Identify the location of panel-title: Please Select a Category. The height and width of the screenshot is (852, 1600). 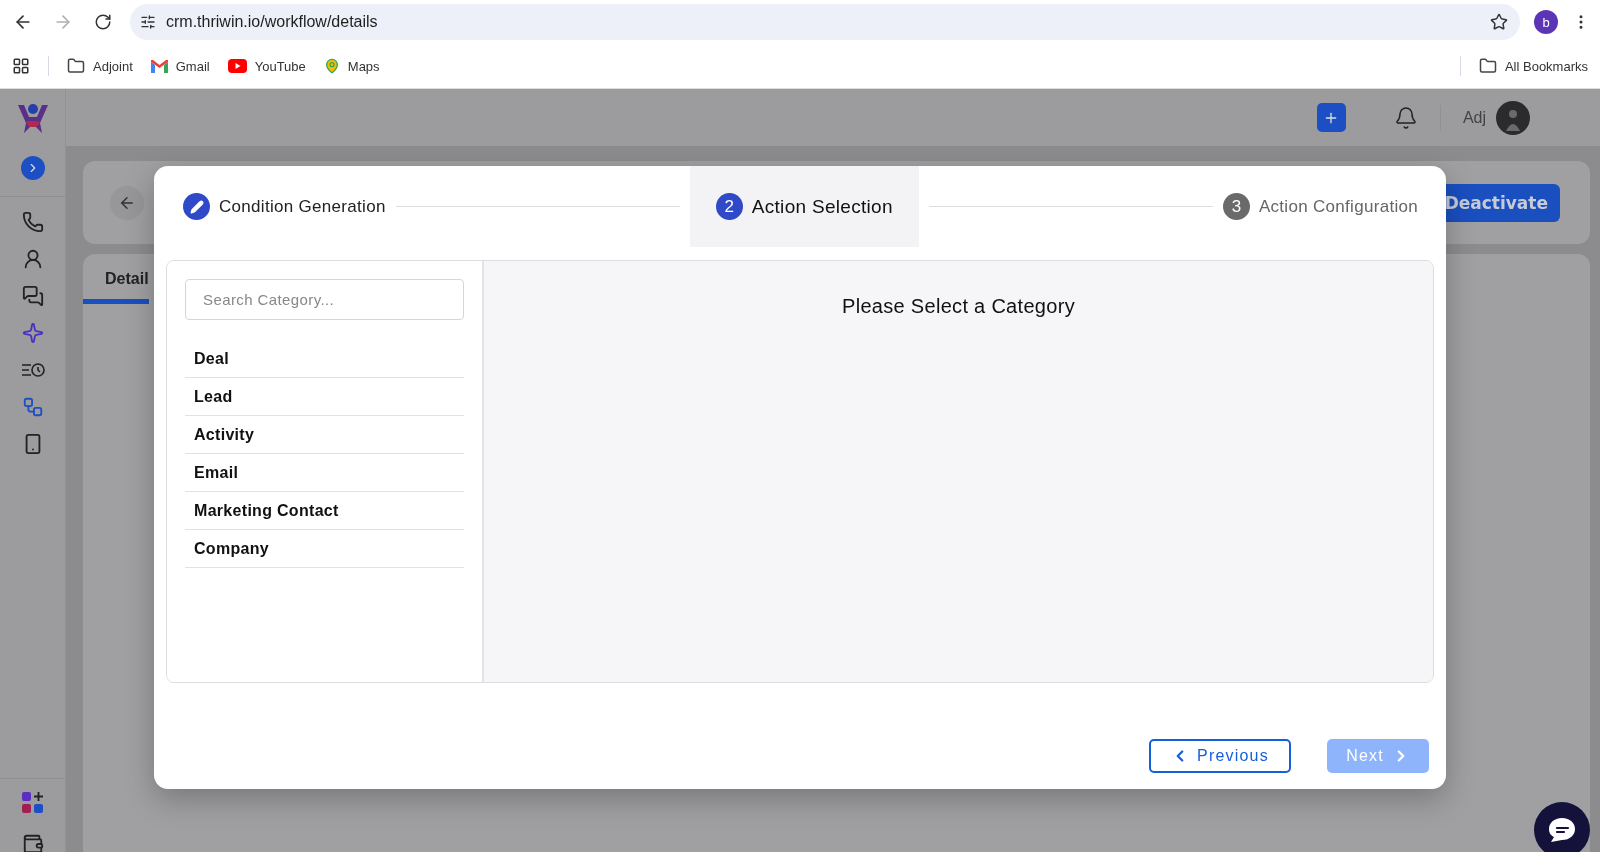
(958, 307).